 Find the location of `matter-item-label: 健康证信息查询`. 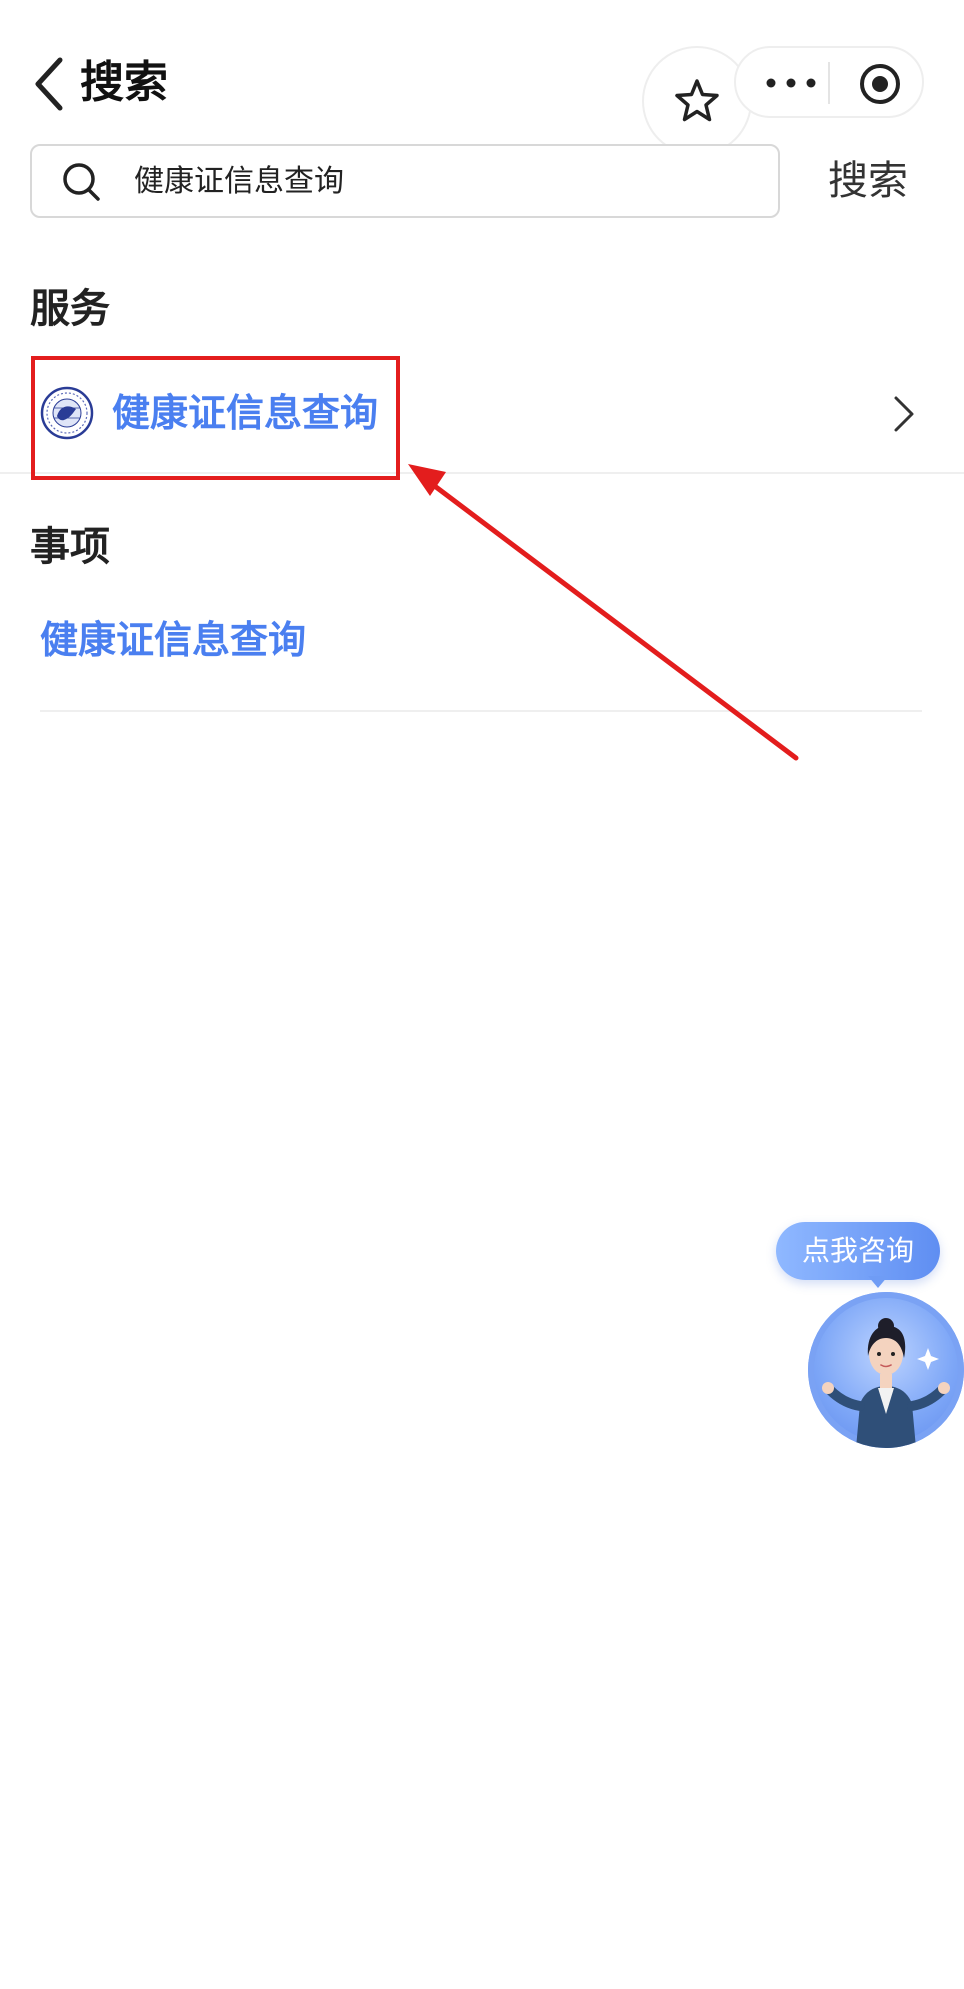

matter-item-label: 健康证信息查询 is located at coordinates (173, 640).